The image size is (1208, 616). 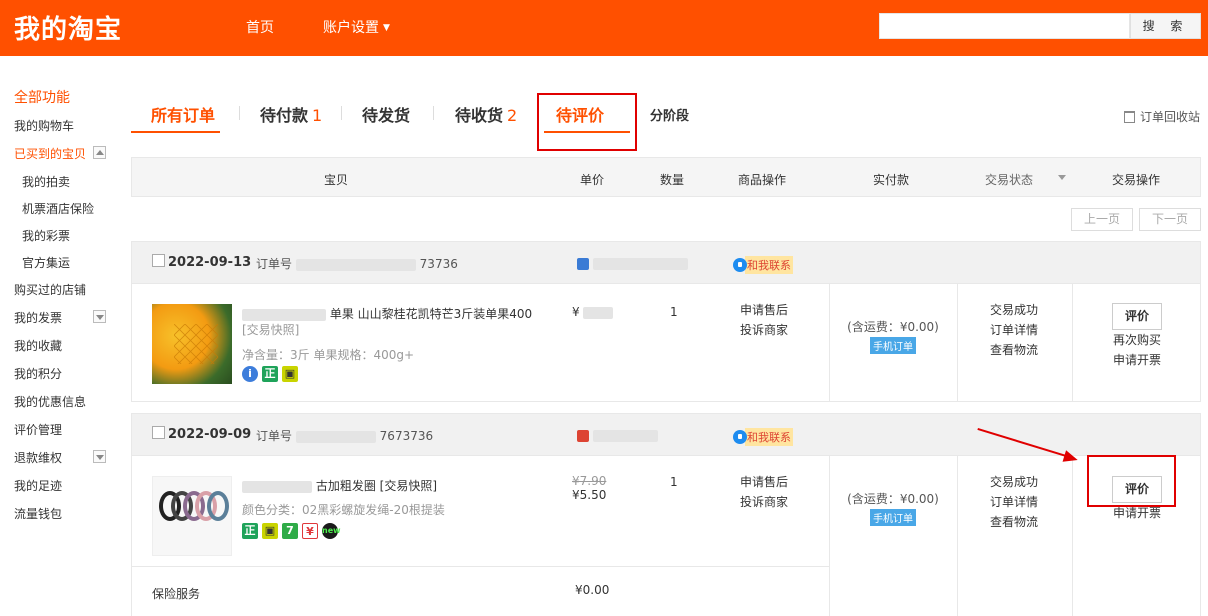 What do you see at coordinates (592, 180) in the screenshot?
I see `col-unit-price: 单价` at bounding box center [592, 180].